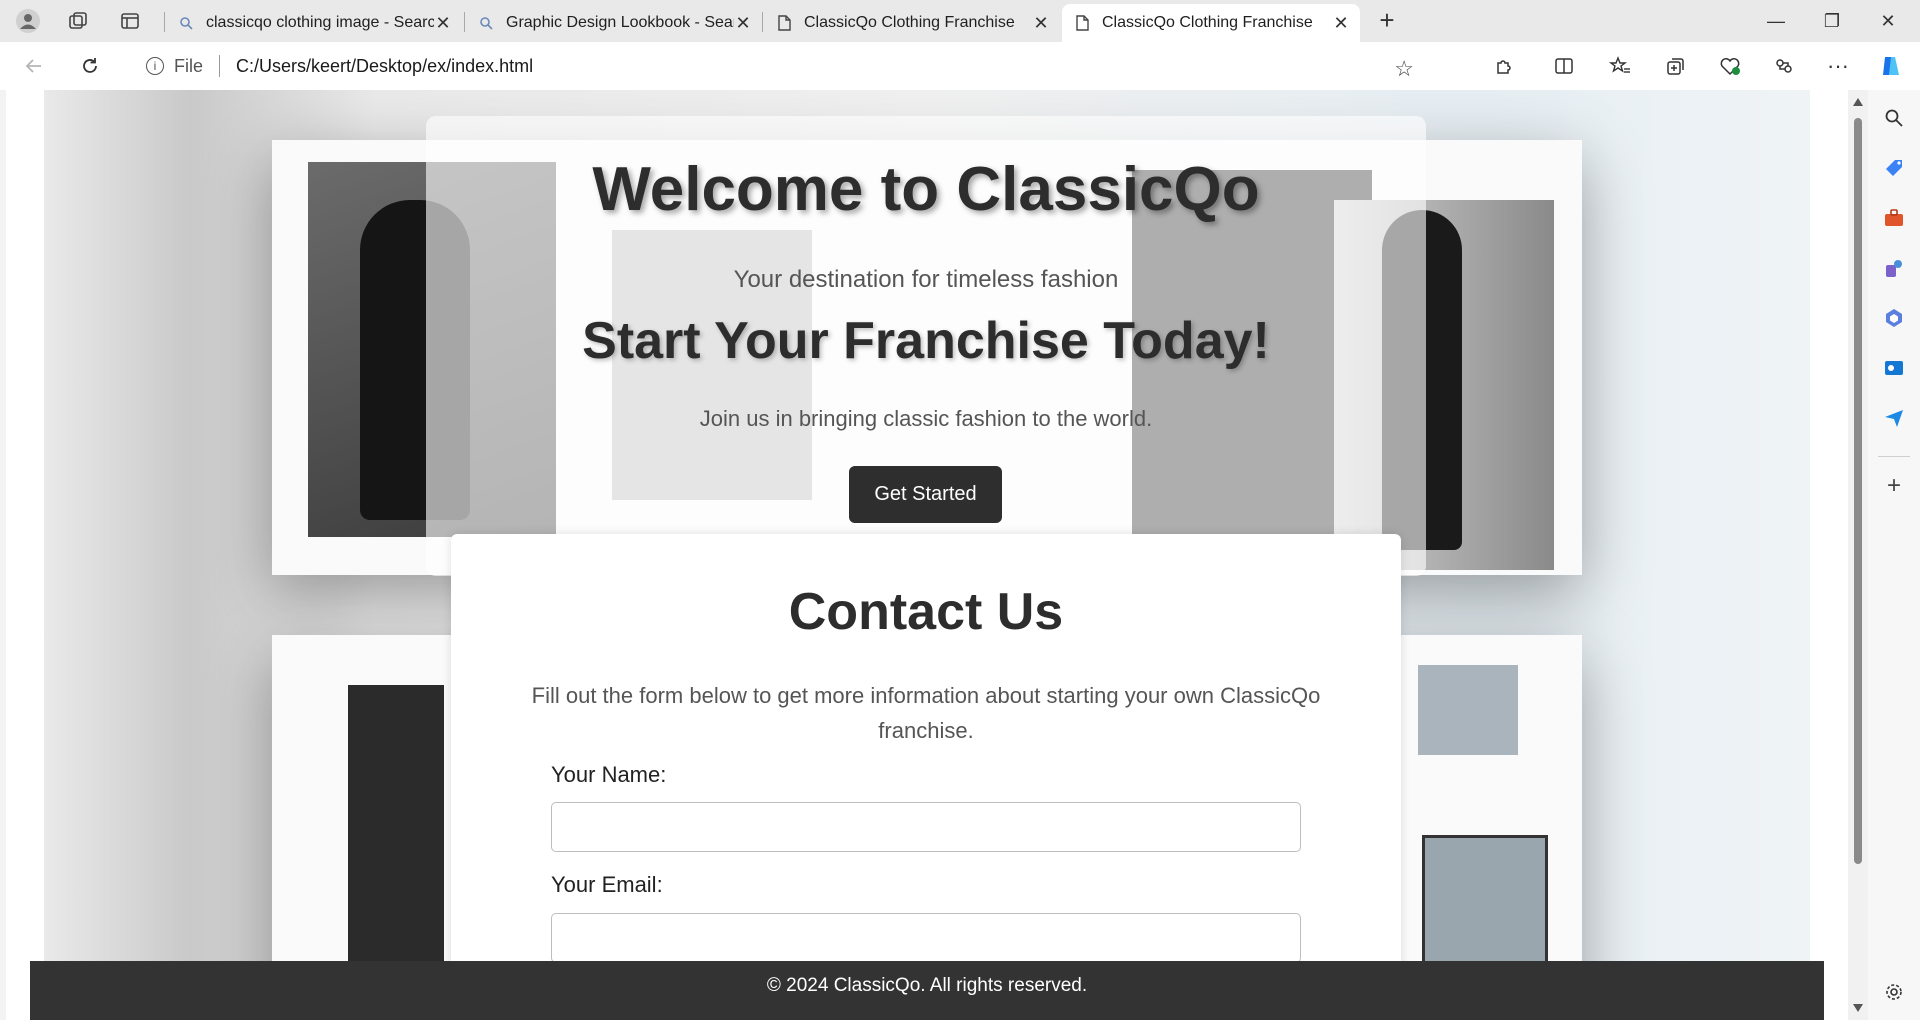 This screenshot has height=1020, width=1920. What do you see at coordinates (155, 66) in the screenshot?
I see `info-icon: i` at bounding box center [155, 66].